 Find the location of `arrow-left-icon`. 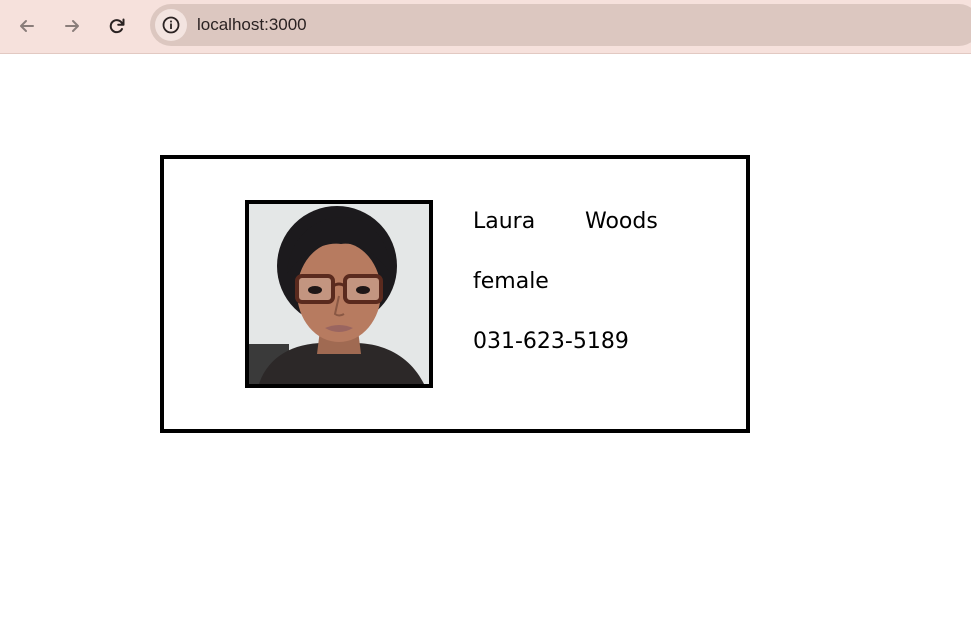

arrow-left-icon is located at coordinates (27, 26).